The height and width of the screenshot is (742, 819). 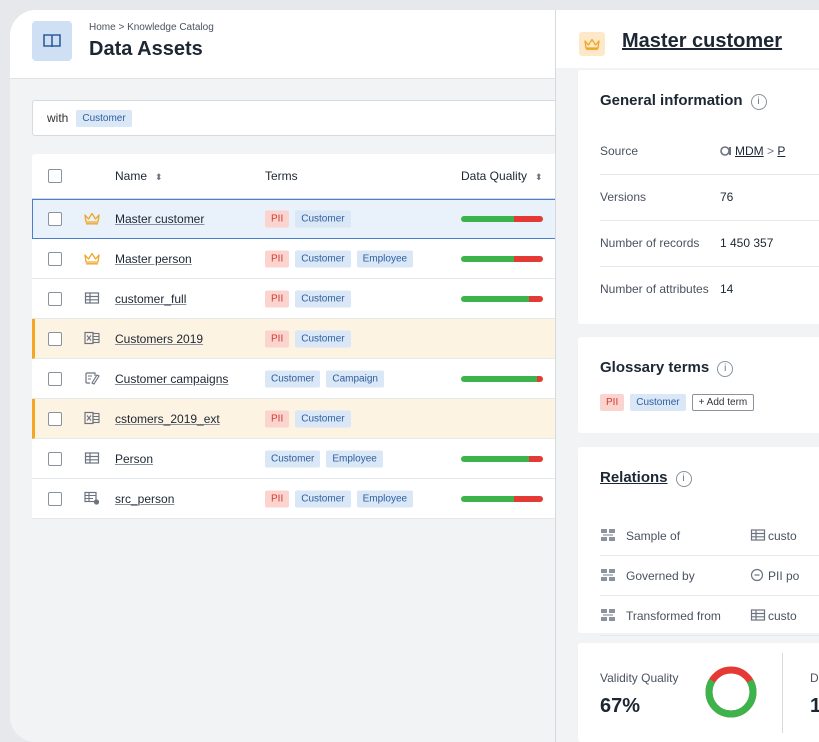 I want to click on asset-terms: Customer Employee, so click(x=324, y=458).